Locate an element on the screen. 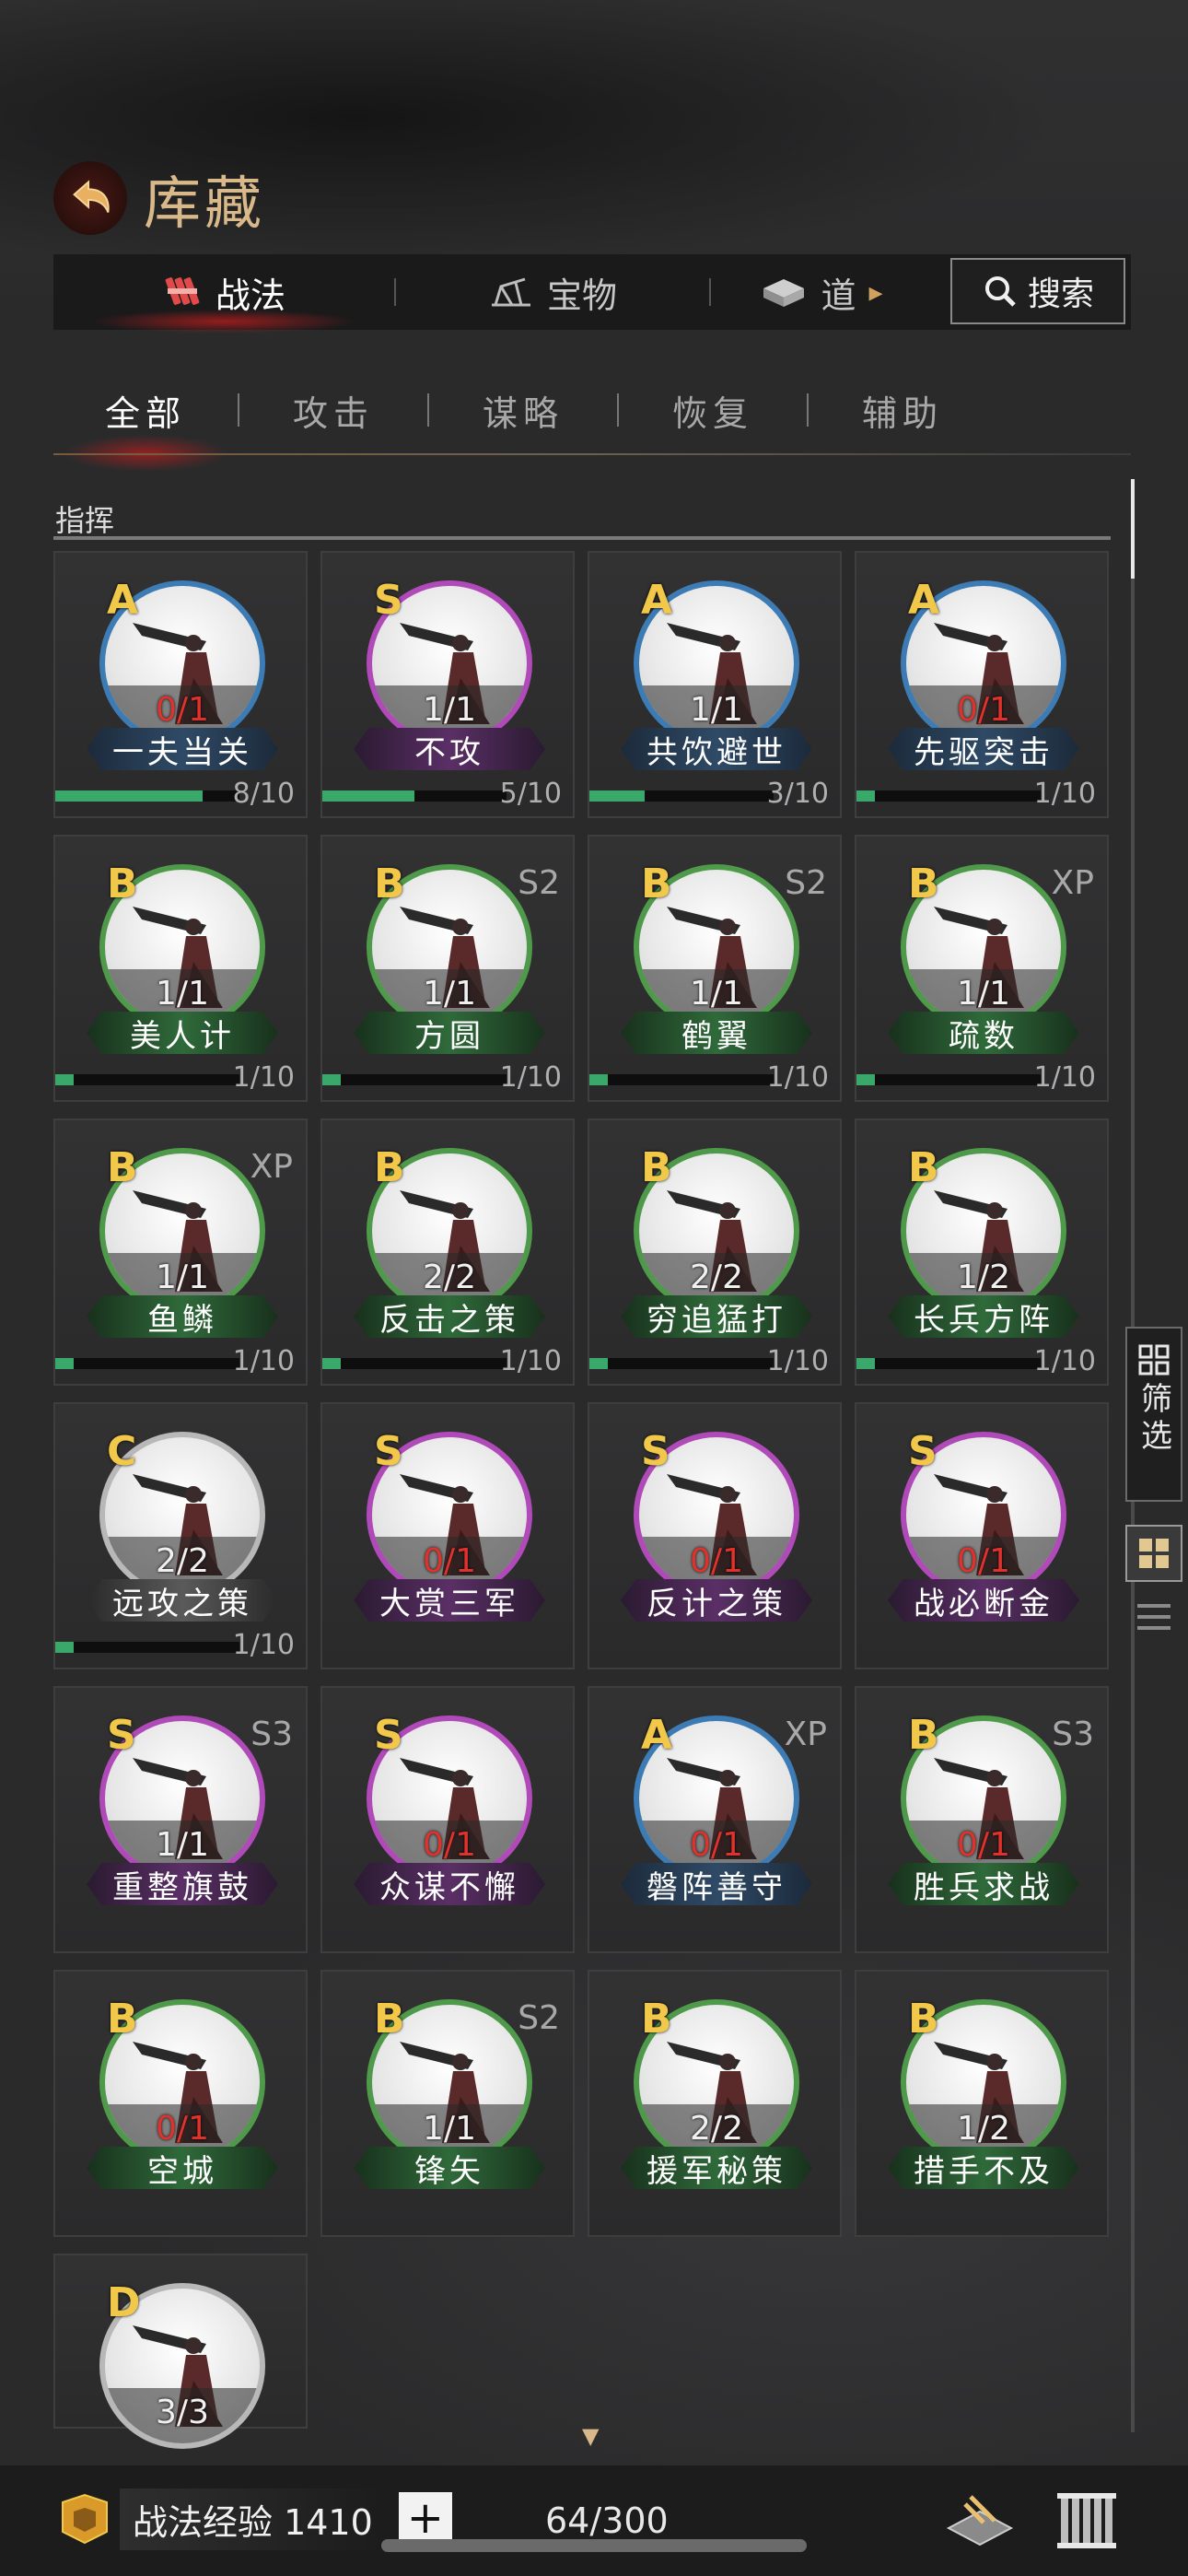 Image resolution: width=1188 pixels, height=2576 pixels. tactic-card: B 1/1 美人计 1/10 is located at coordinates (180, 968).